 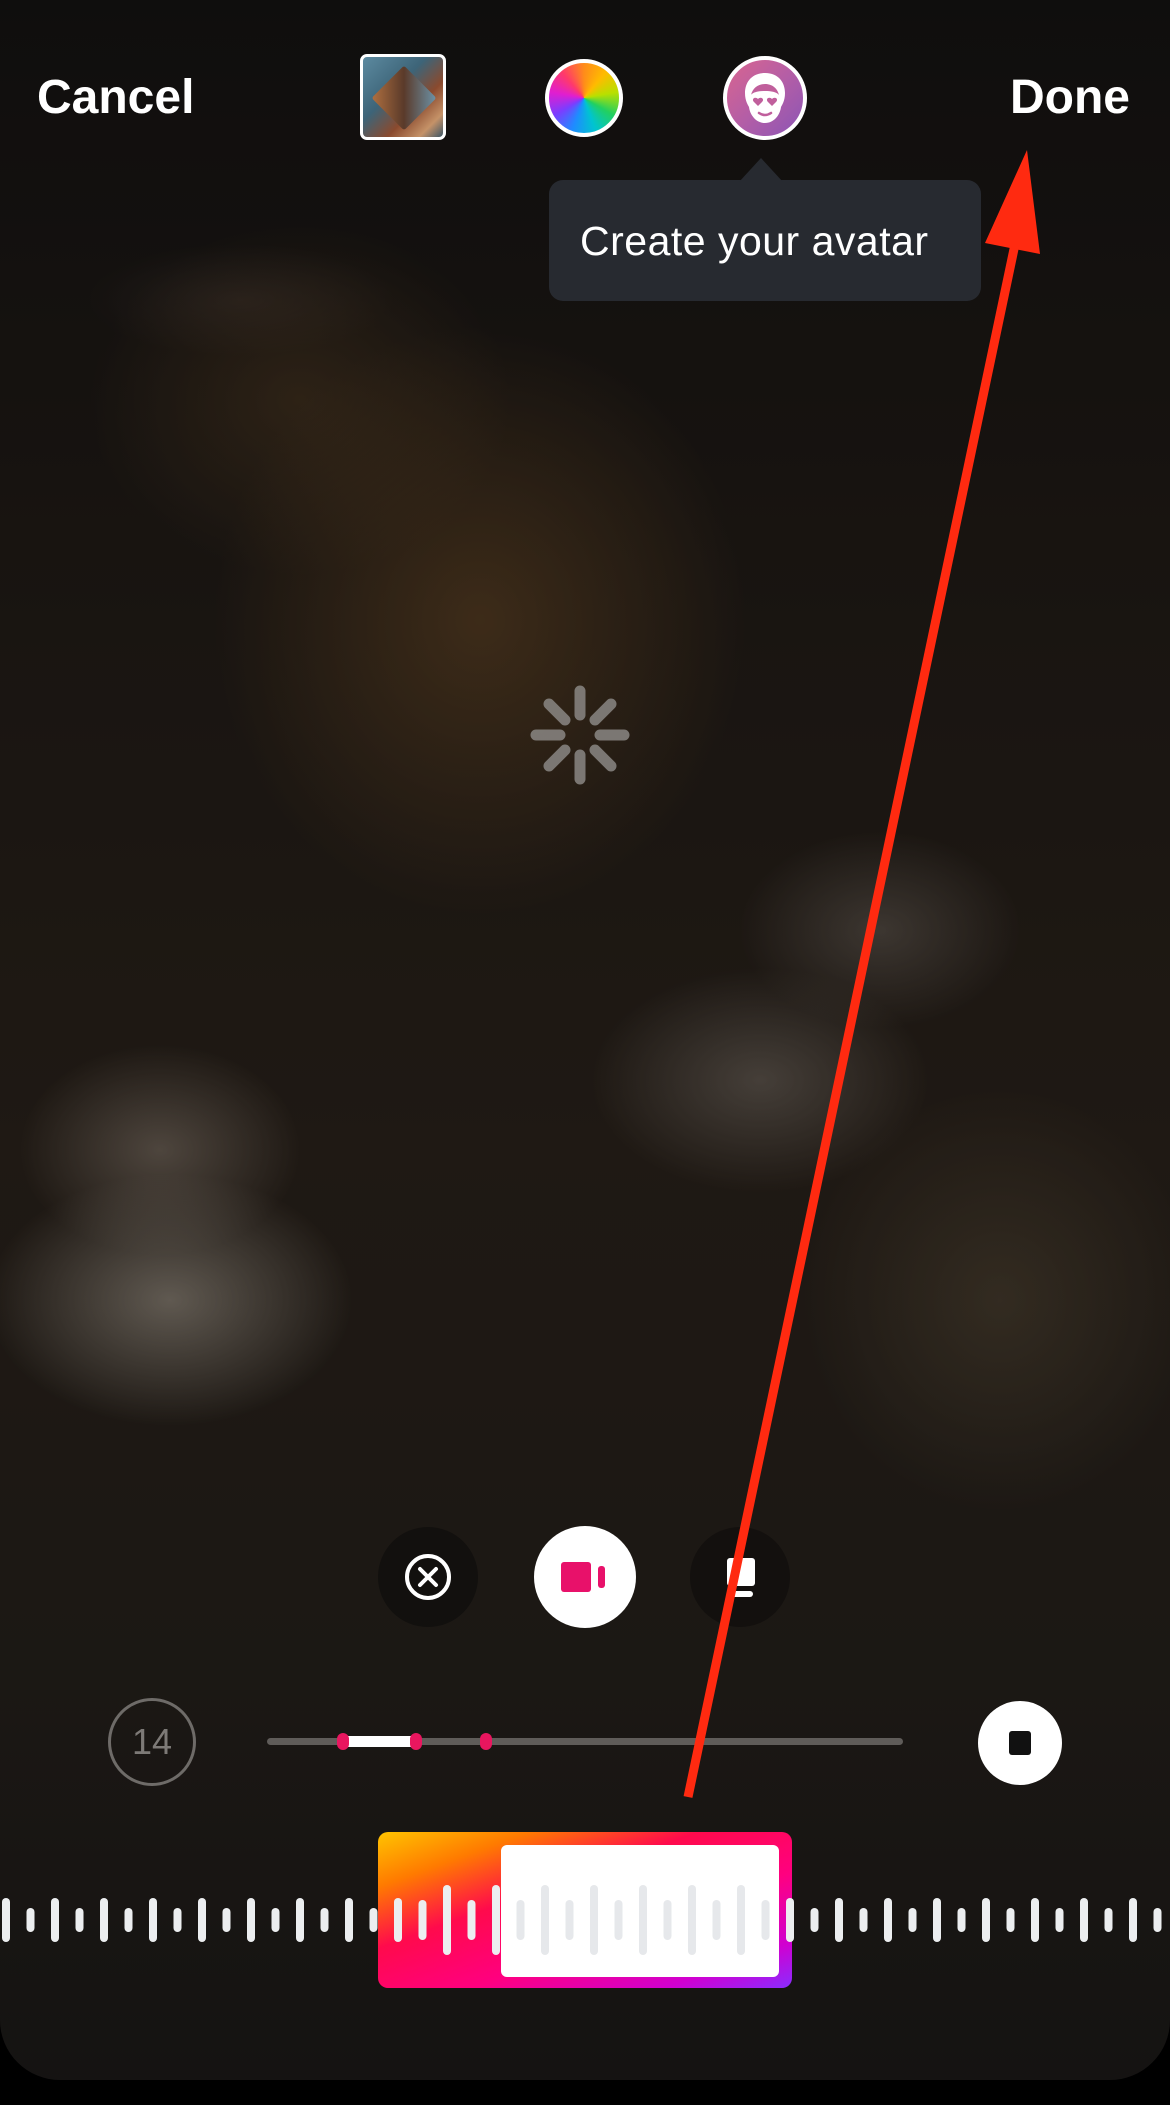 I want to click on clip-count-badge: 14, so click(x=152, y=1742).